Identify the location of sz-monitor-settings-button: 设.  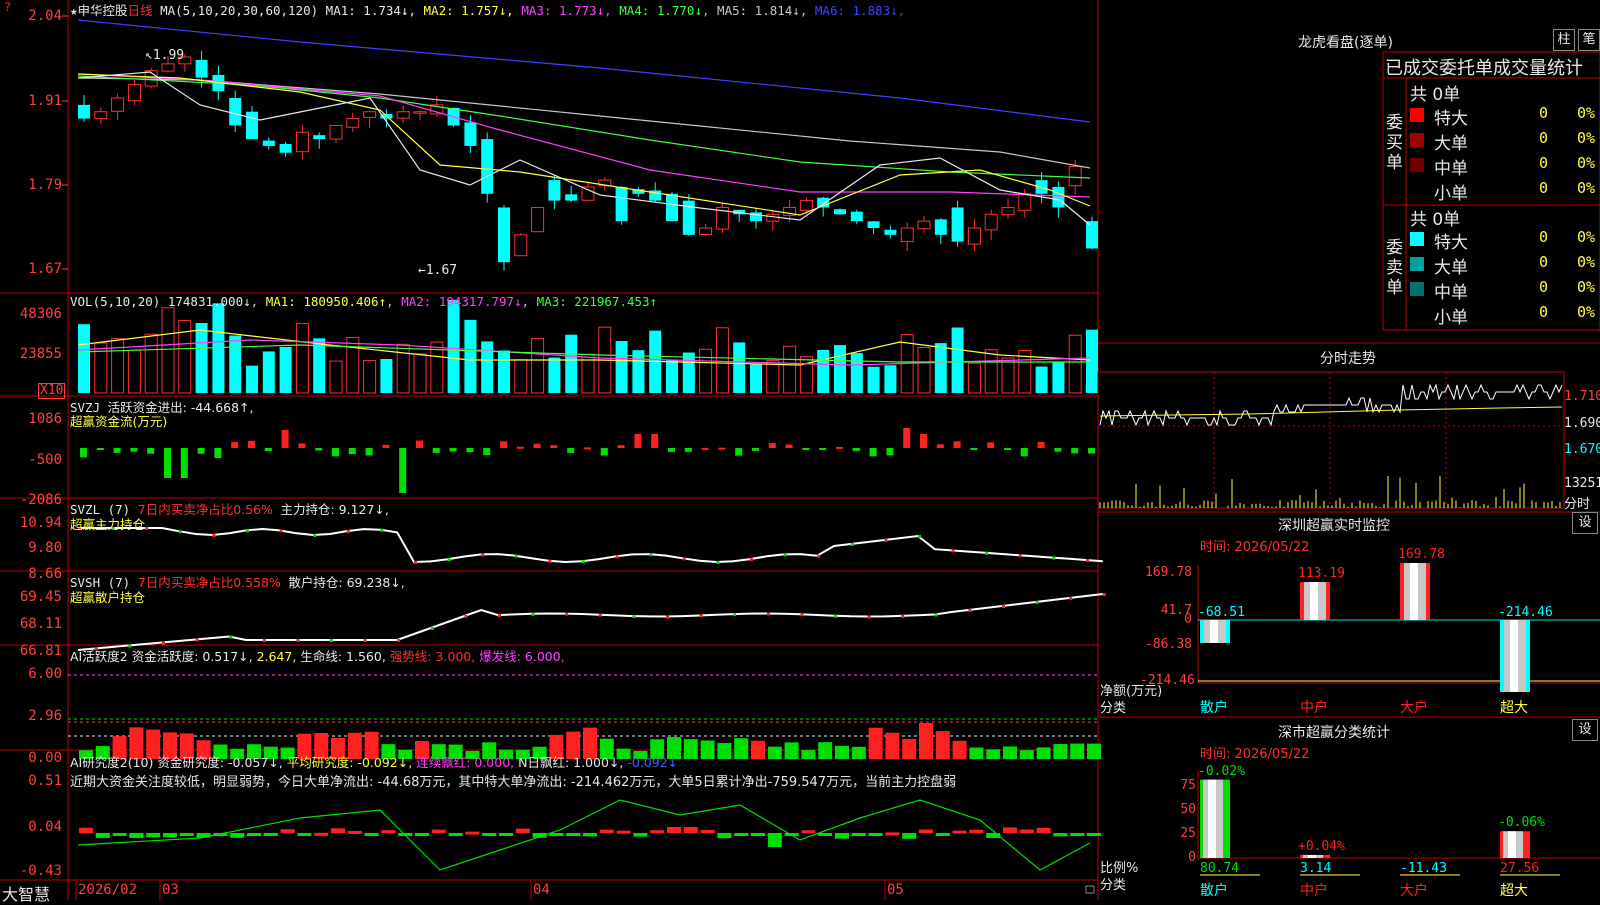
(1585, 523).